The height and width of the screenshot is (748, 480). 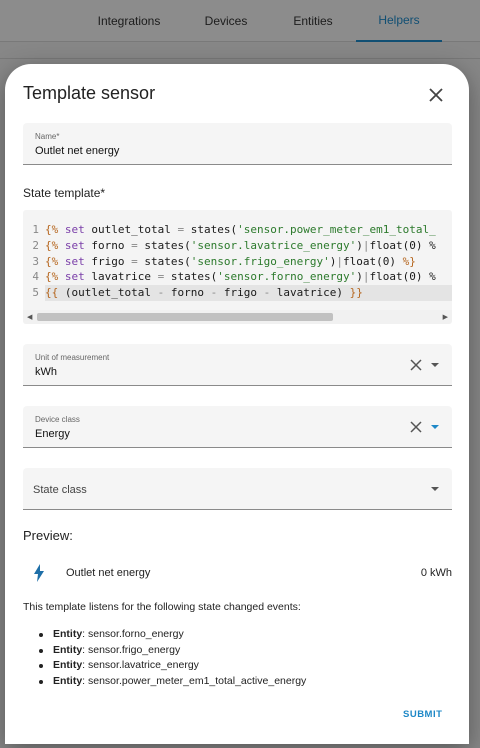 What do you see at coordinates (39, 573) in the screenshot?
I see `lightning-bolt-icon` at bounding box center [39, 573].